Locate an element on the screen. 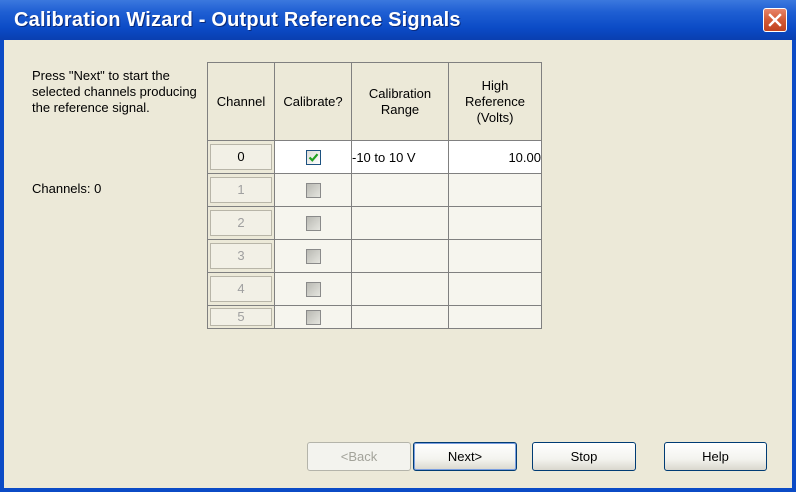  table-row: 5 is located at coordinates (374, 317).